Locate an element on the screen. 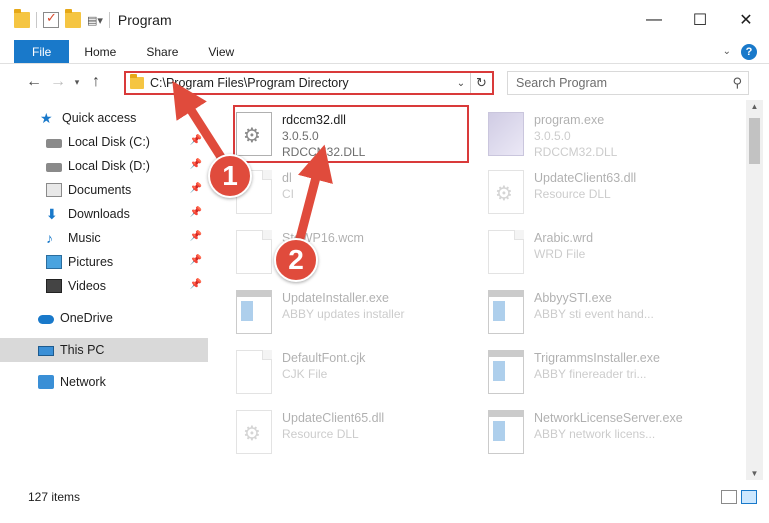 This screenshot has width=769, height=523. sidebar-item-downloads: ⬇ Downloads 📌 is located at coordinates (104, 214).